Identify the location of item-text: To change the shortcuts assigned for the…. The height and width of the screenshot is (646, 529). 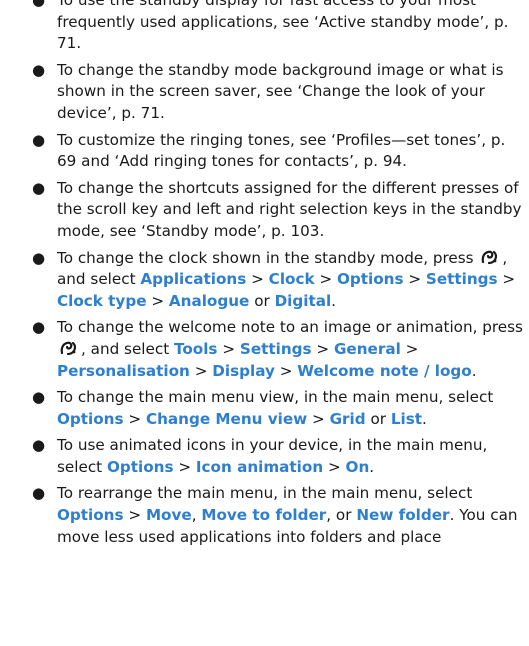
(289, 209).